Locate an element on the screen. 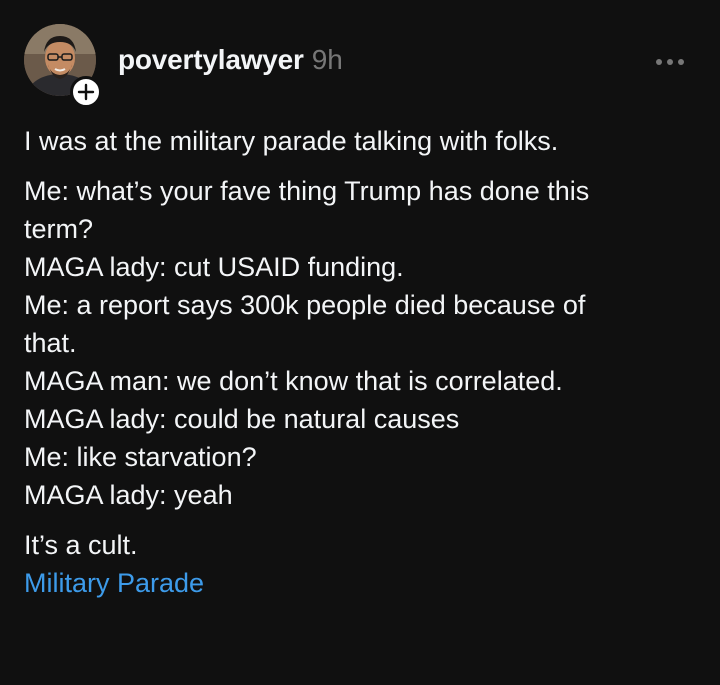  topic-tag-link: Military Parade is located at coordinates (114, 583).